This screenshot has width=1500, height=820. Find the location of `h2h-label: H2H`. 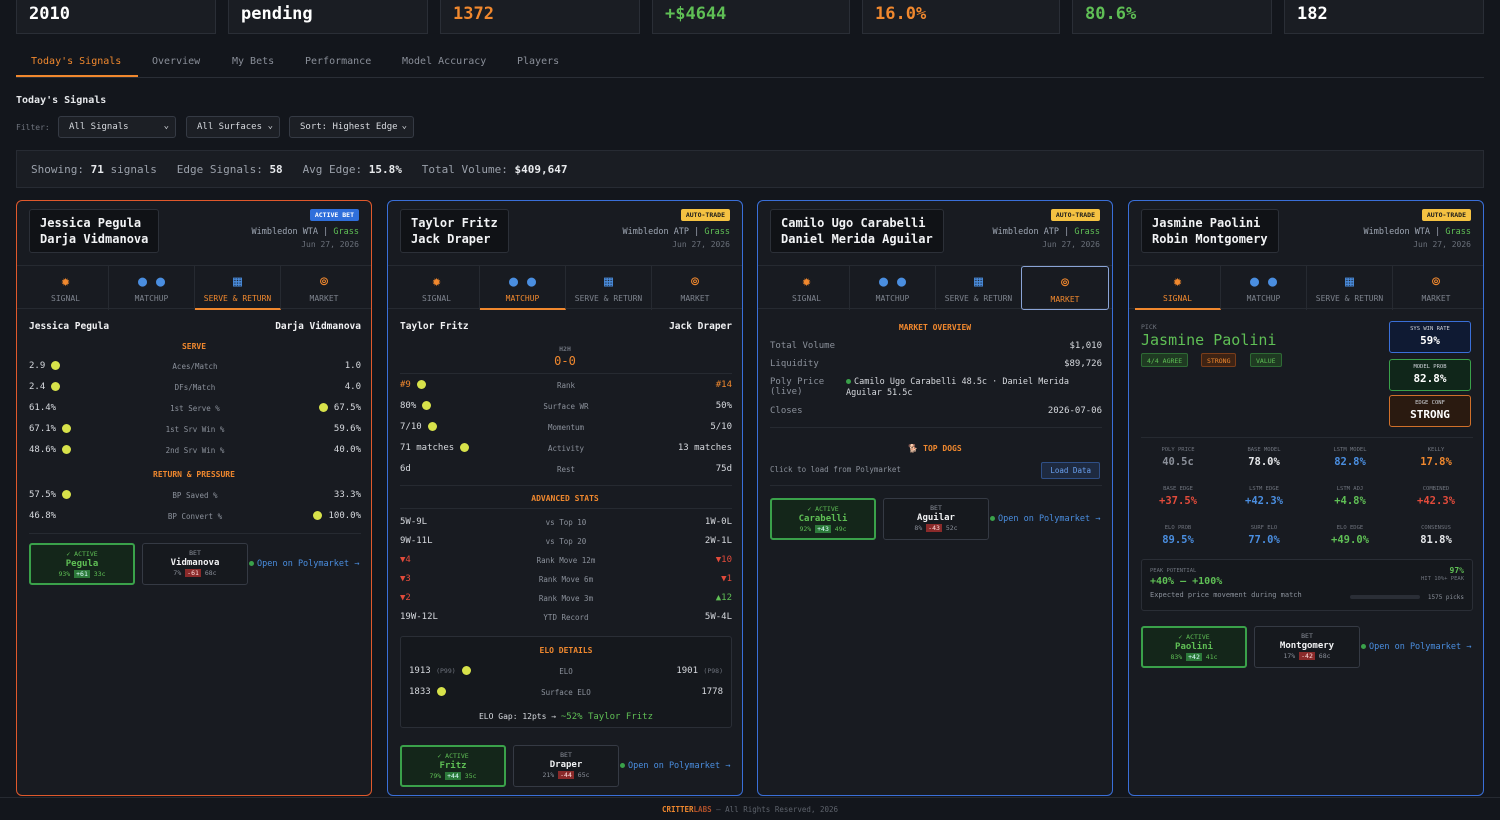

h2h-label: H2H is located at coordinates (565, 349).